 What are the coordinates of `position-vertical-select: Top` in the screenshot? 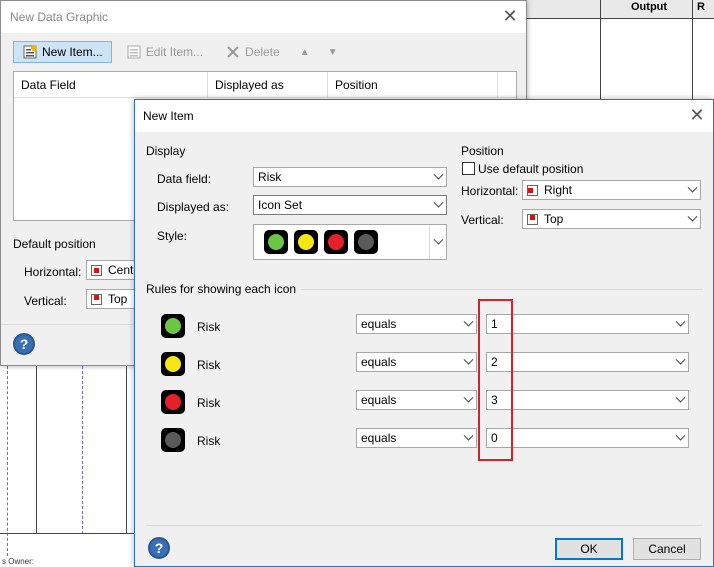 It's located at (611, 219).